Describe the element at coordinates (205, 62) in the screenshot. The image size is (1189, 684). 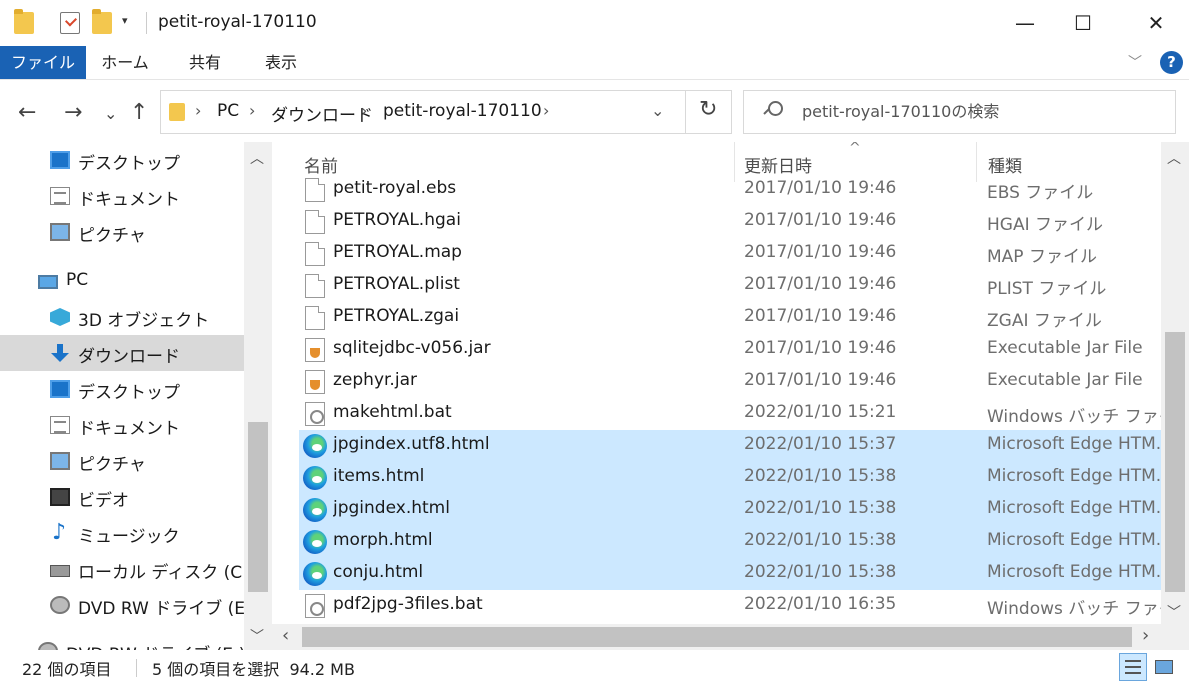
I see `tab-share: 共有` at that location.